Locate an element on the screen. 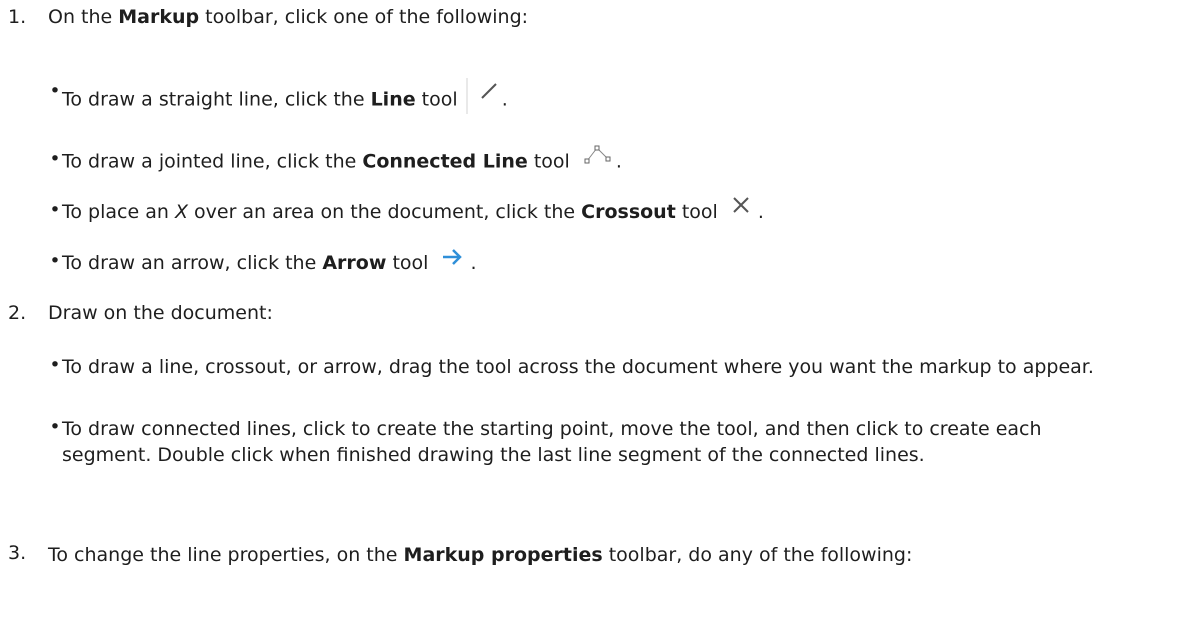  step-text: Draw on the document: is located at coordinates (160, 313).